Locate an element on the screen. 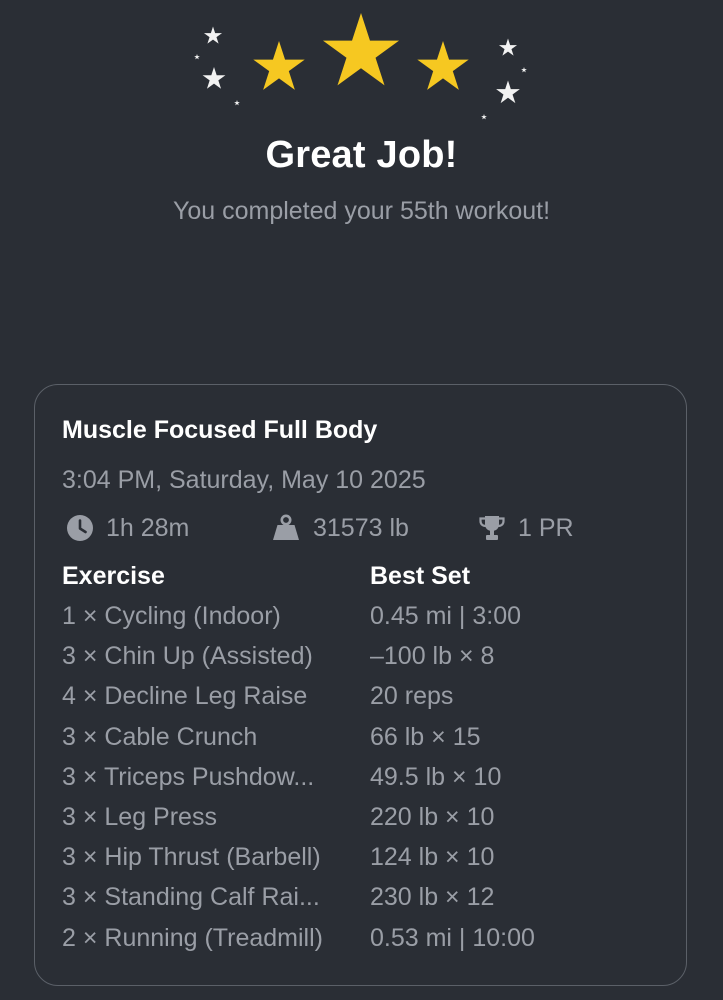 This screenshot has height=1000, width=723. exercise-name: 3 × Leg Press is located at coordinates (139, 816).